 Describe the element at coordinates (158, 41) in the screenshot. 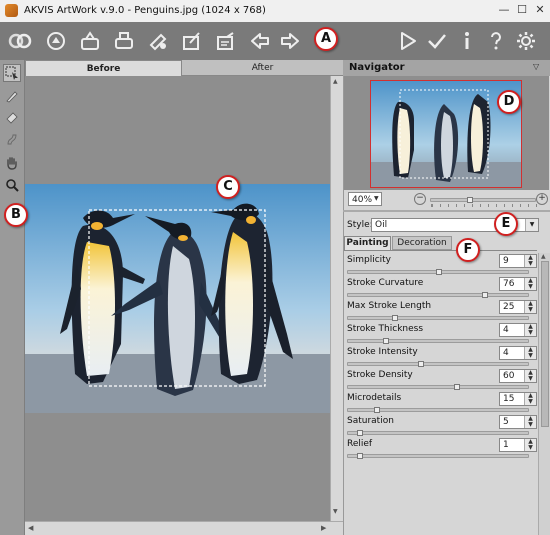

I see `share-icon` at that location.